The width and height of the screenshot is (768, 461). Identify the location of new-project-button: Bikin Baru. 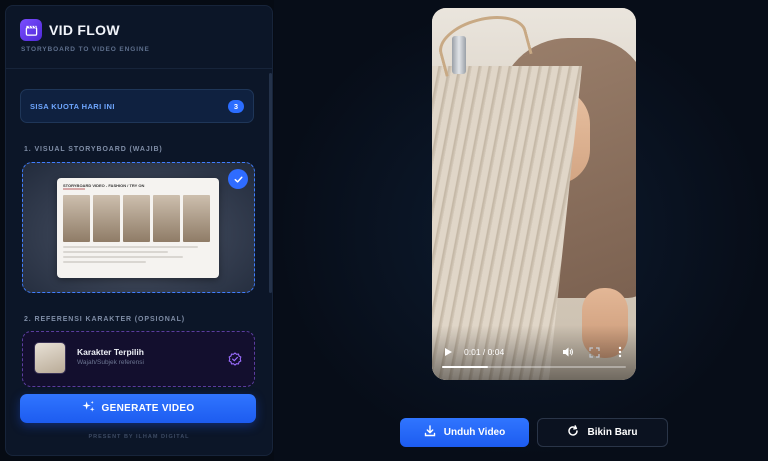
(602, 432).